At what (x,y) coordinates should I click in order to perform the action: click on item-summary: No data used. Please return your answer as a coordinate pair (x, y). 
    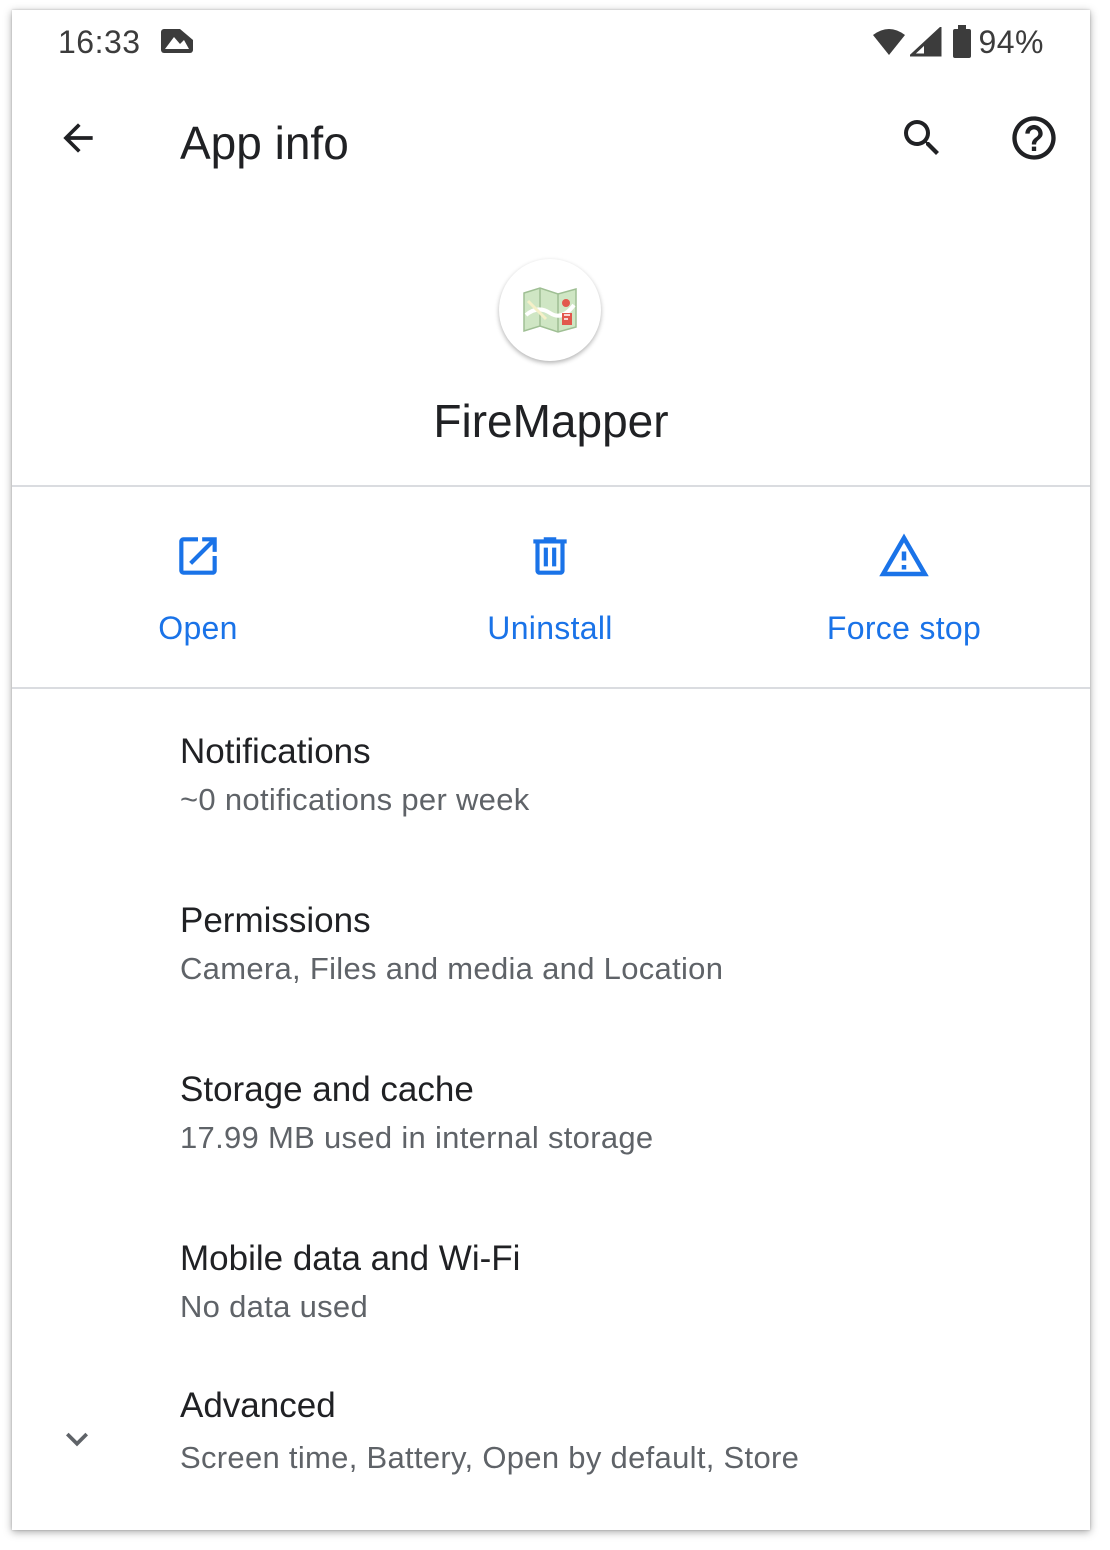
    Looking at the image, I should click on (274, 1306).